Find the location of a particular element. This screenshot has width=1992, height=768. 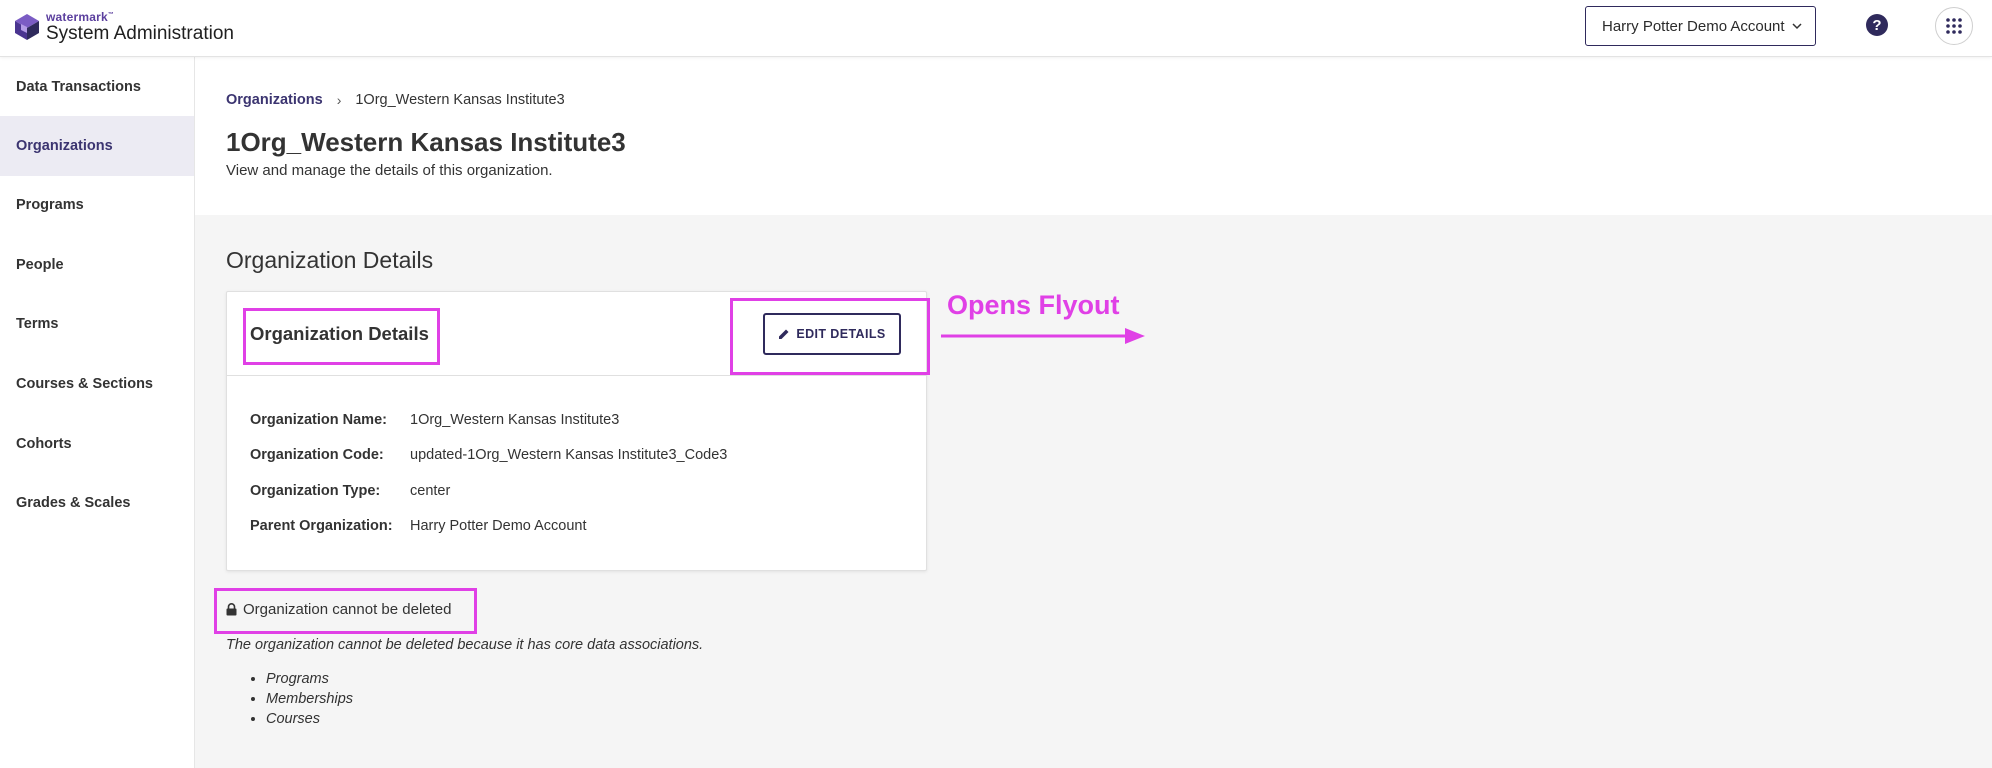

annotation-label: Opens Flyout is located at coordinates (1033, 305).